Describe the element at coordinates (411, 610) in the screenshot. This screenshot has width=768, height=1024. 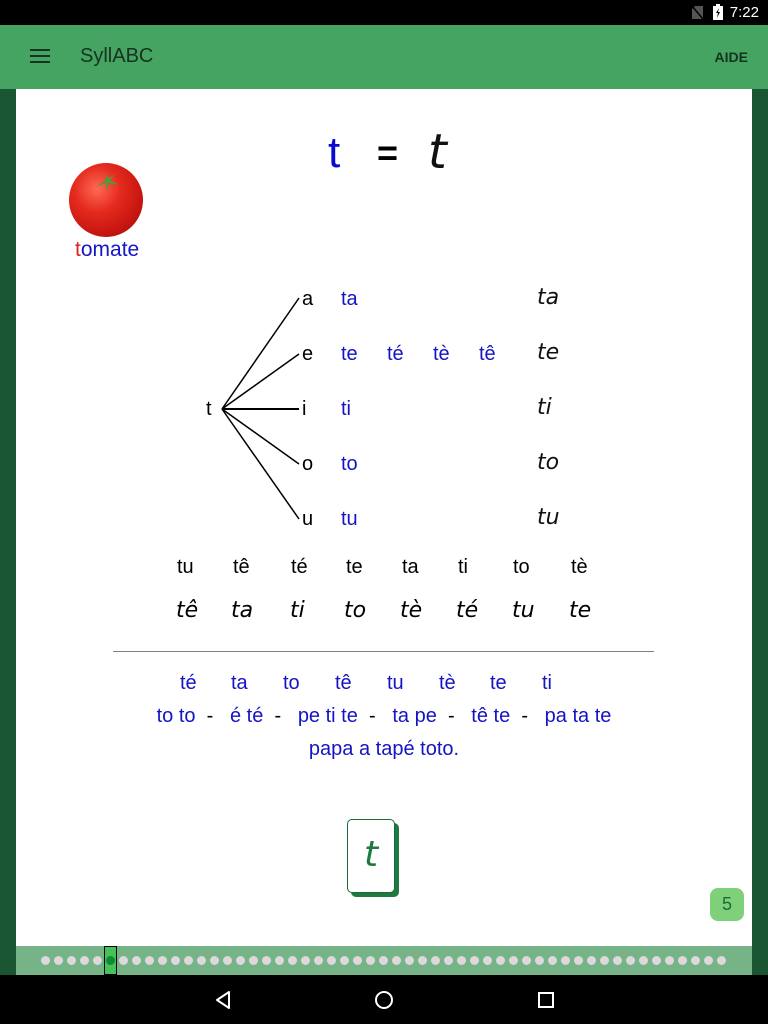
I see `mixed-cursive-item: tè` at that location.